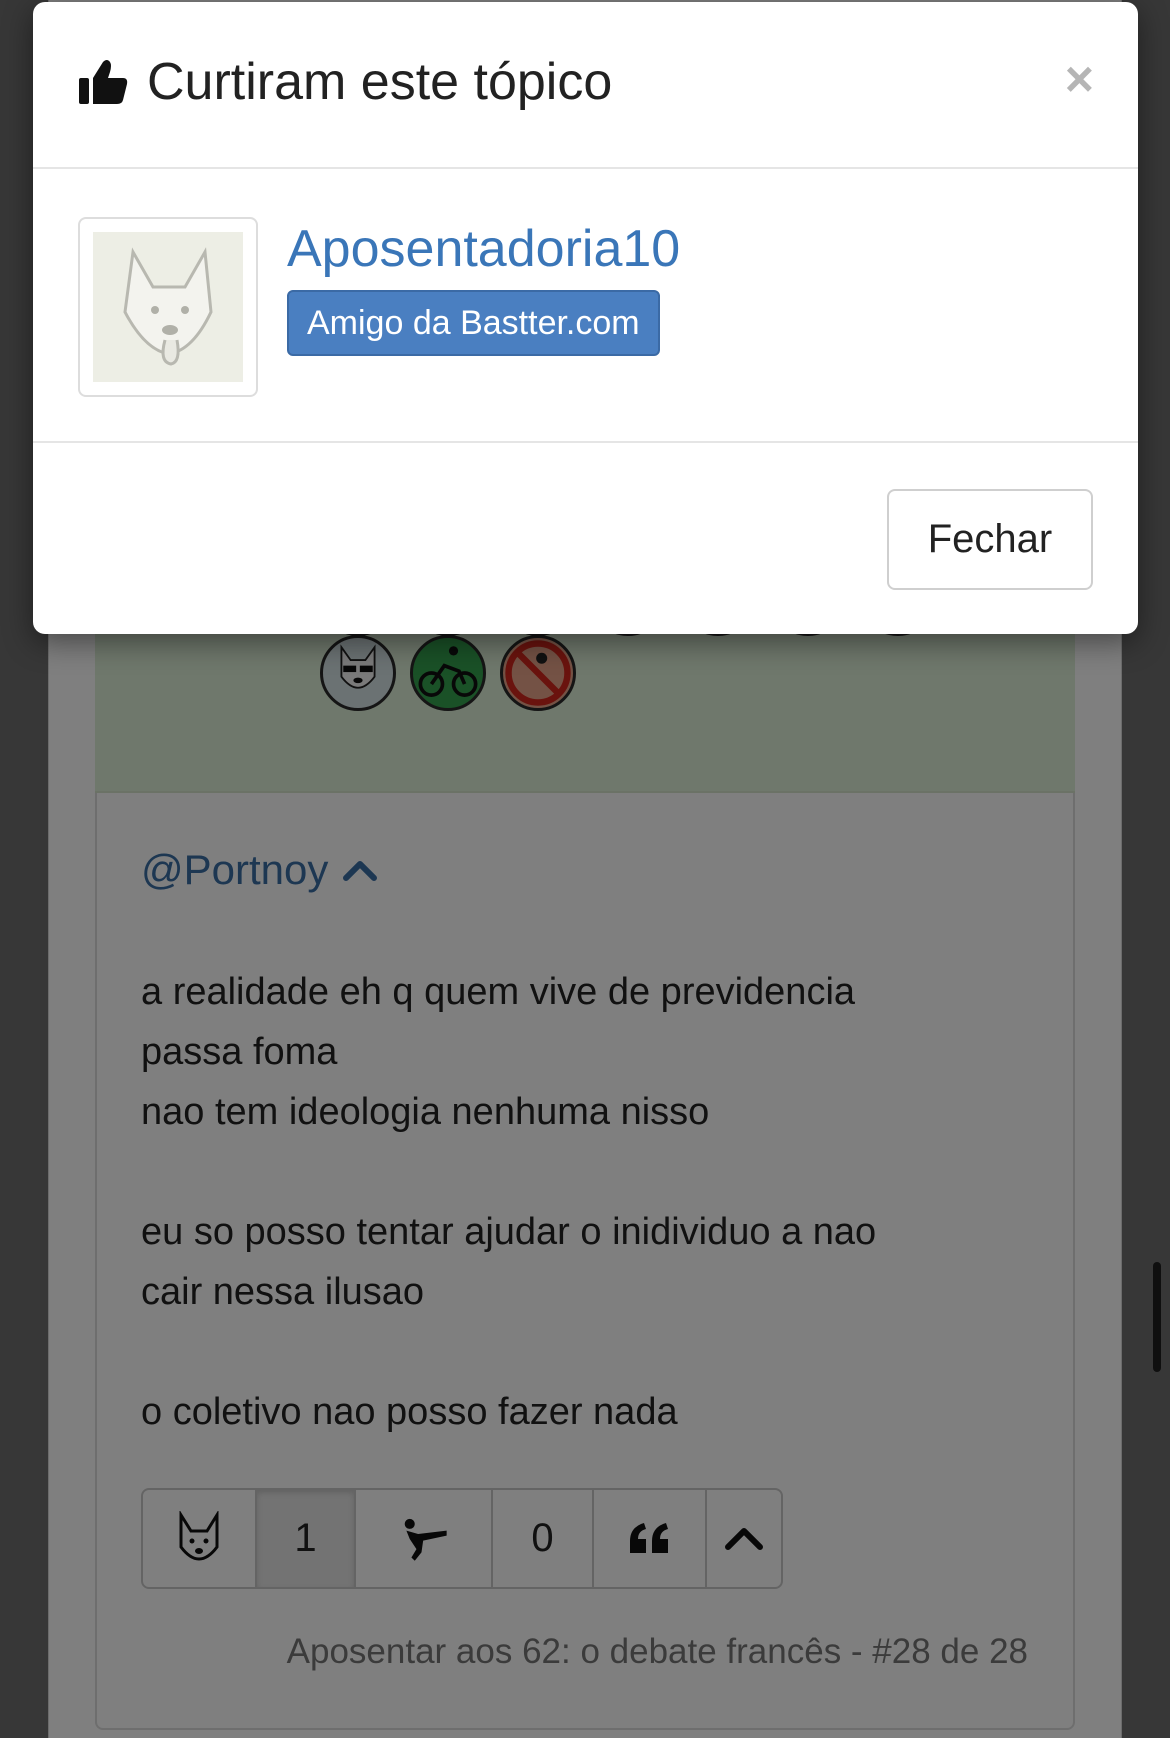 Image resolution: width=1170 pixels, height=1738 pixels. Describe the element at coordinates (1079, 79) in the screenshot. I see `close-icon: ×` at that location.